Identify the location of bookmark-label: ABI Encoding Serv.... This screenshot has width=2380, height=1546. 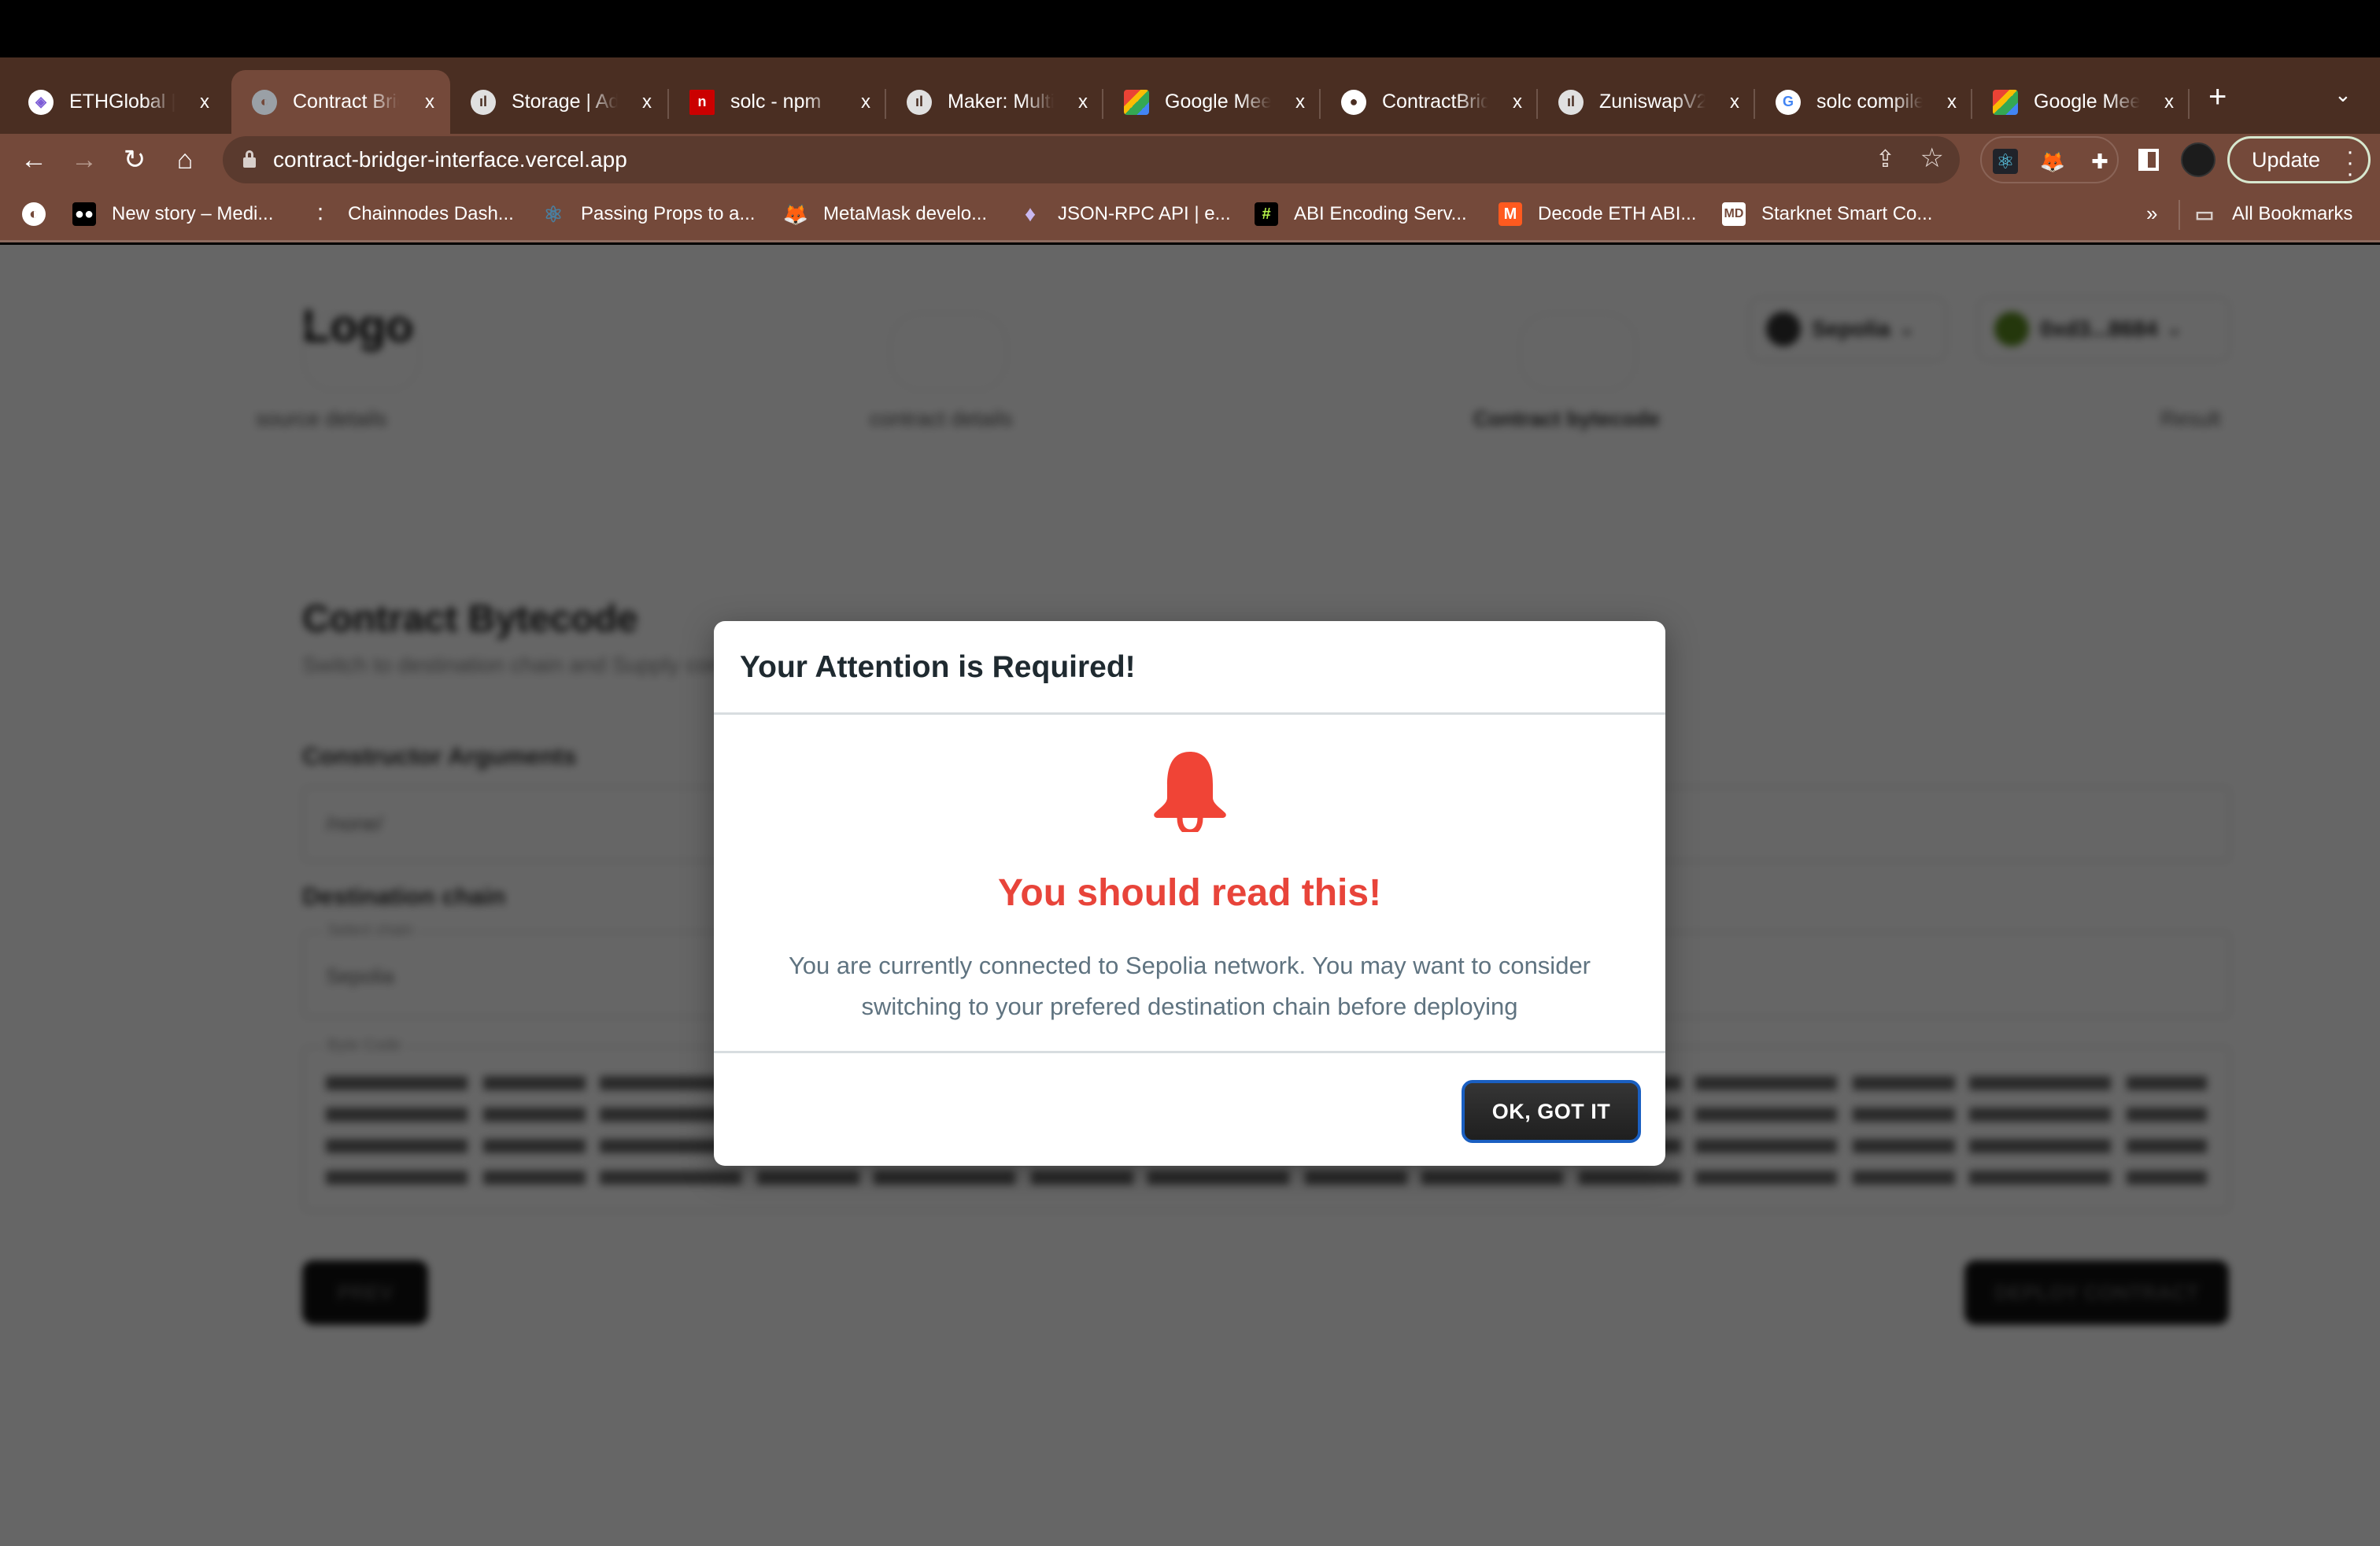
(1380, 213).